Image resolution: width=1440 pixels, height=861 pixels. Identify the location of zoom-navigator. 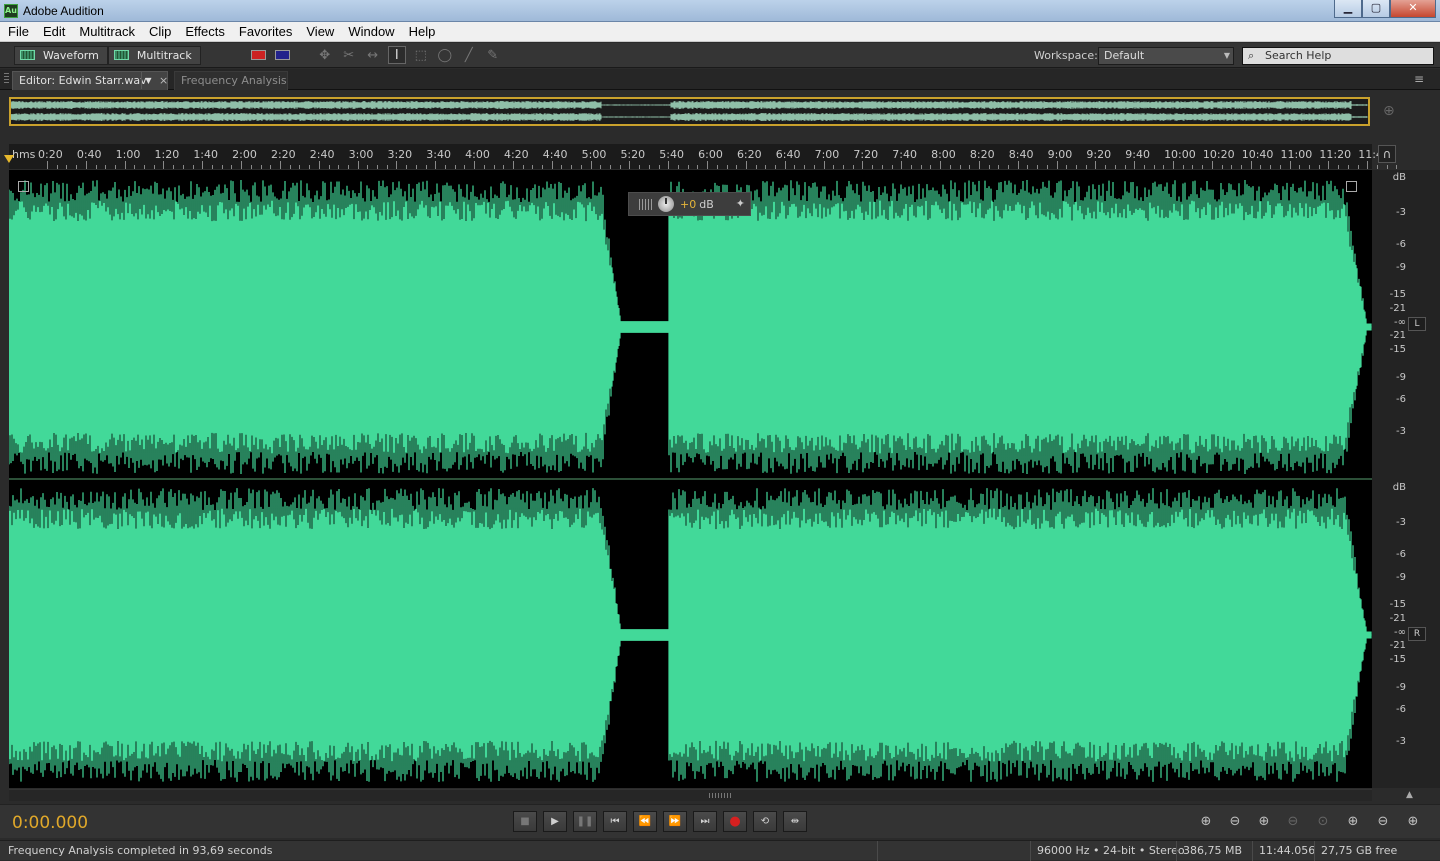
(689, 111).